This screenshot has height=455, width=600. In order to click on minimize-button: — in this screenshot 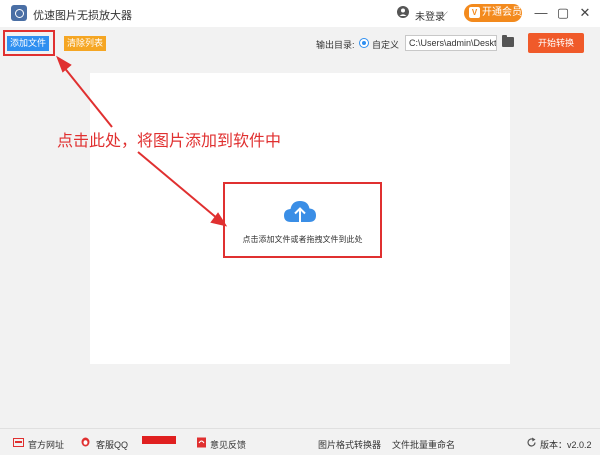, I will do `click(541, 13)`.